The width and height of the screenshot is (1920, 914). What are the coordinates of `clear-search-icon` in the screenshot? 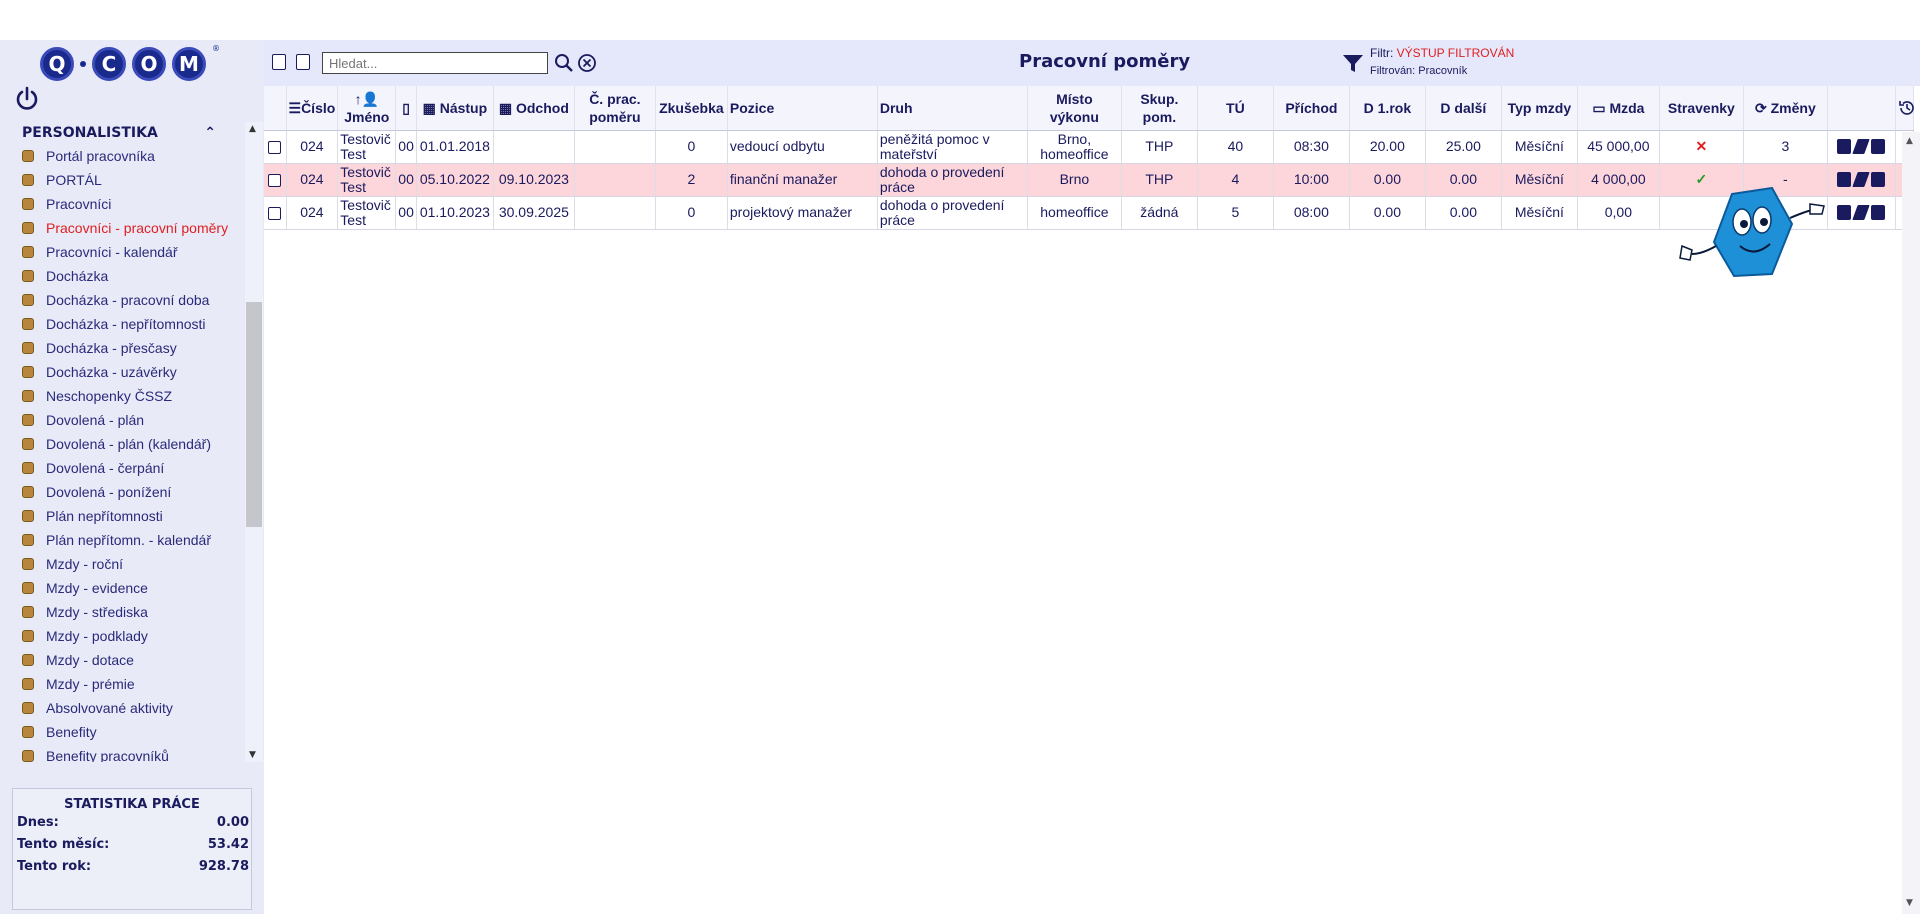 It's located at (587, 63).